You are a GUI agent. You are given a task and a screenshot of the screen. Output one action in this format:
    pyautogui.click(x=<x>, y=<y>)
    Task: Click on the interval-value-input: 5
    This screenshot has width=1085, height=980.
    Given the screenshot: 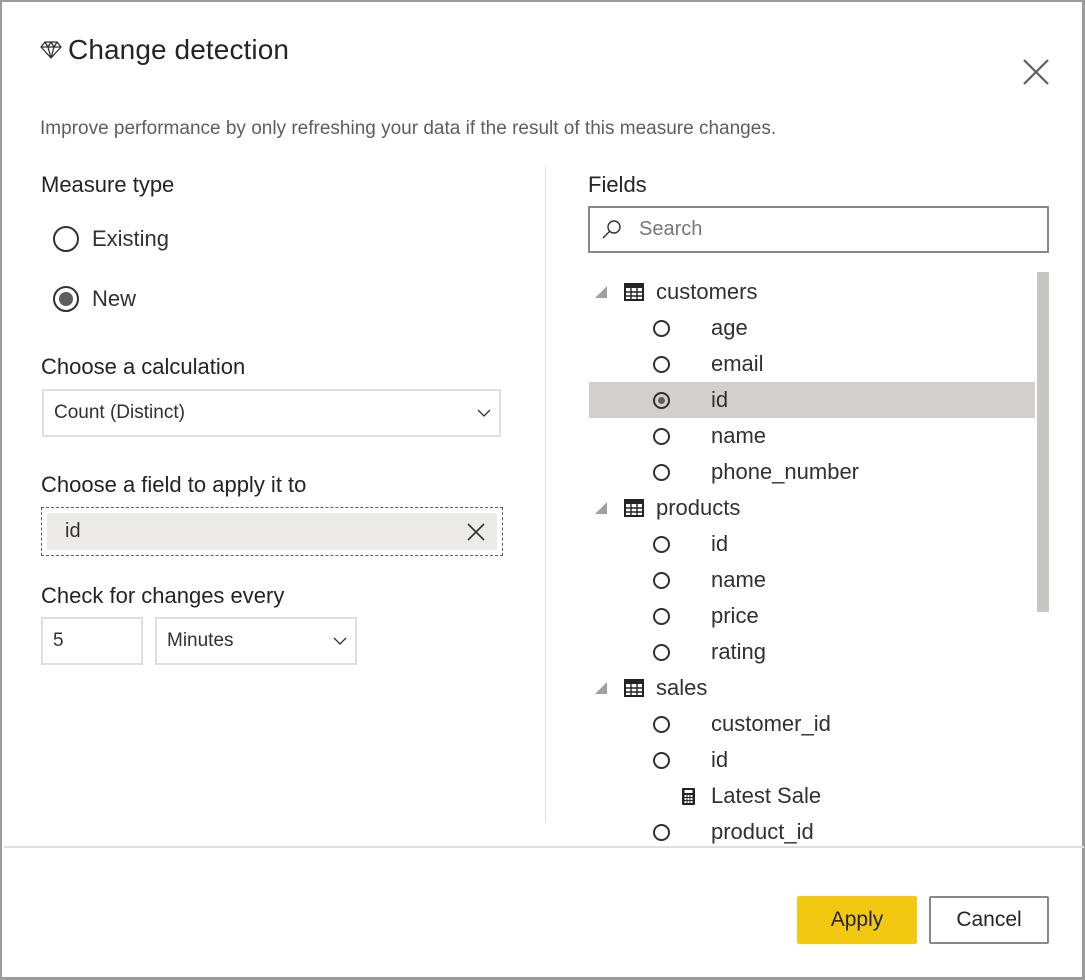 What is the action you would take?
    pyautogui.click(x=92, y=641)
    